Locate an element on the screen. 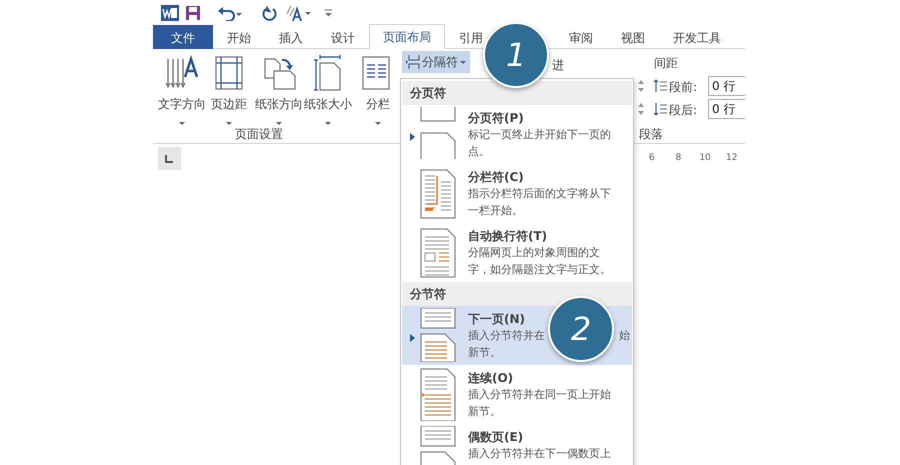 This screenshot has width=900, height=465. ribbon-tab: 开发工具 is located at coordinates (697, 37).